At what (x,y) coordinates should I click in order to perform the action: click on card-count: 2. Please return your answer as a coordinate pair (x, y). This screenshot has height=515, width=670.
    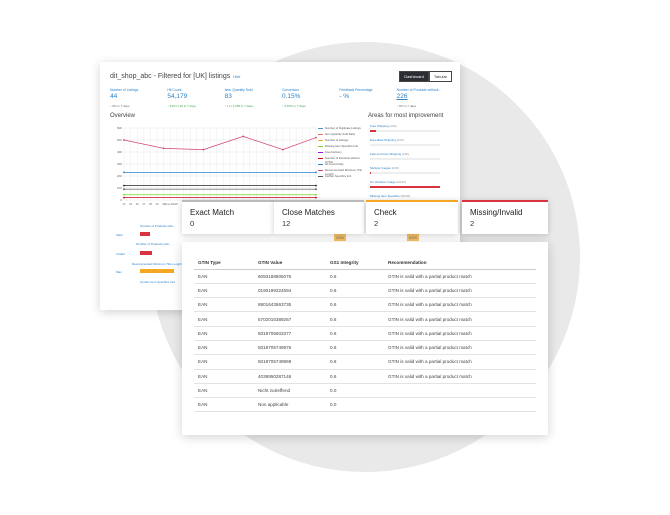
    Looking at the image, I should click on (376, 223).